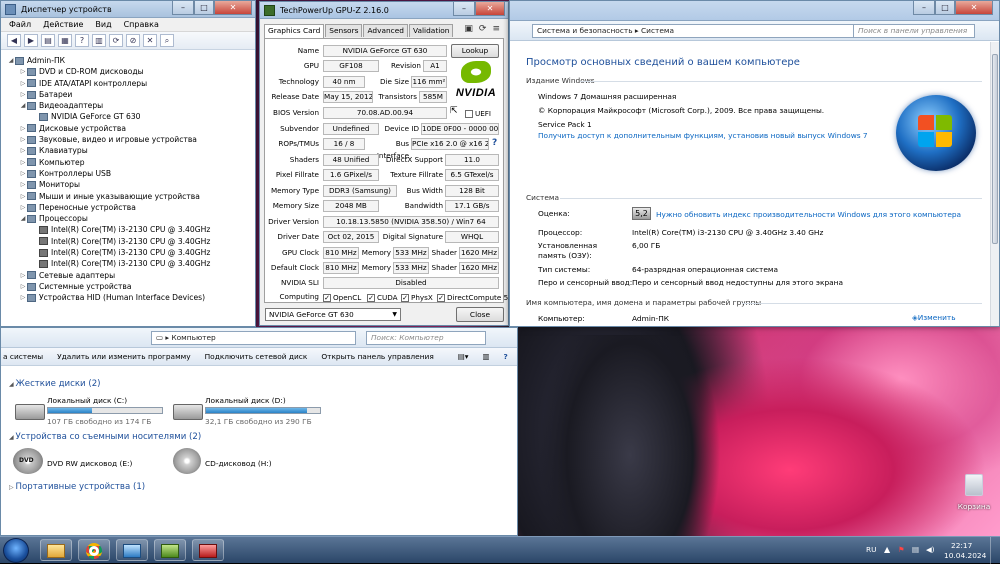  I want to click on drive-c-name: Локальный диск (C:), so click(87, 400).